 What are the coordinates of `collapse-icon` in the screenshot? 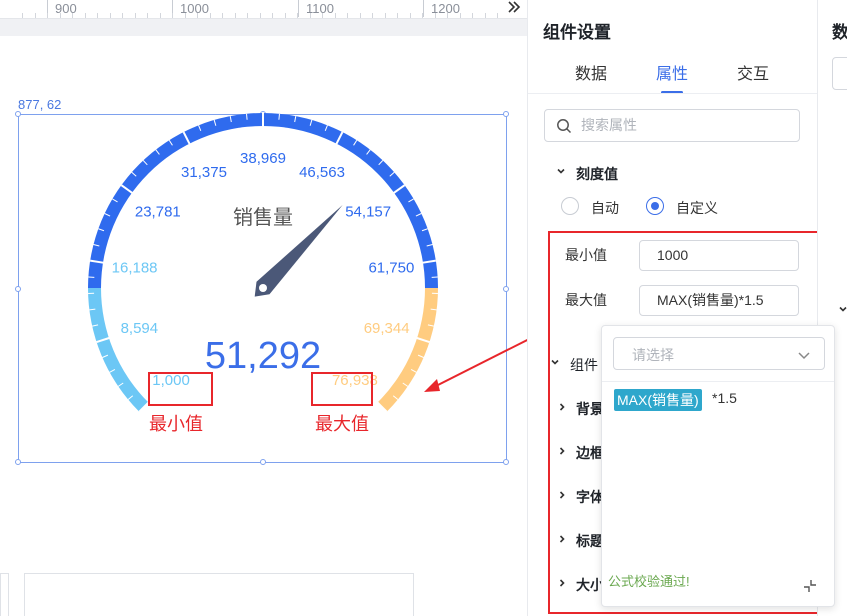 It's located at (810, 588).